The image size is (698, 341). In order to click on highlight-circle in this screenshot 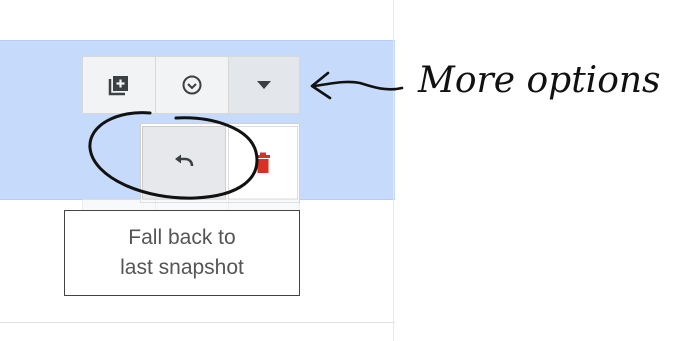, I will do `click(173, 155)`.